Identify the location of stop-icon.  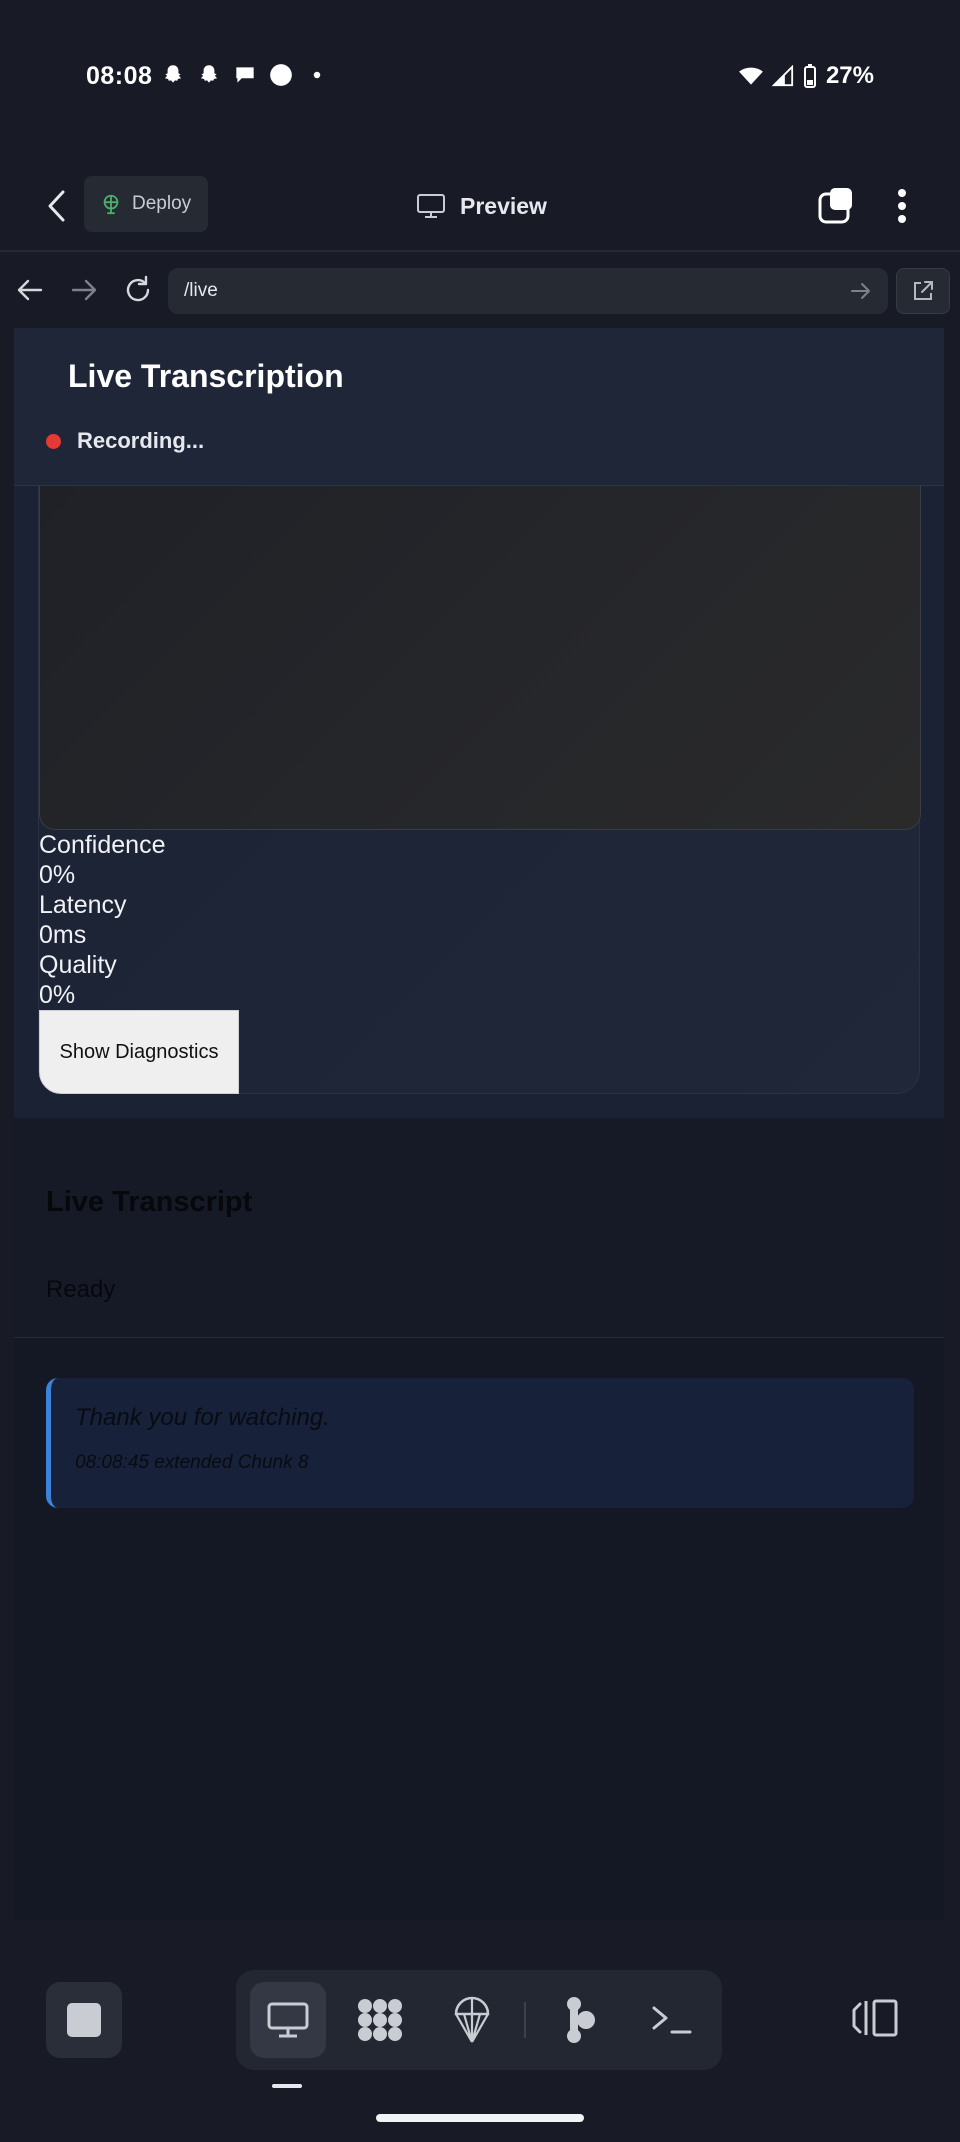
(84, 2020).